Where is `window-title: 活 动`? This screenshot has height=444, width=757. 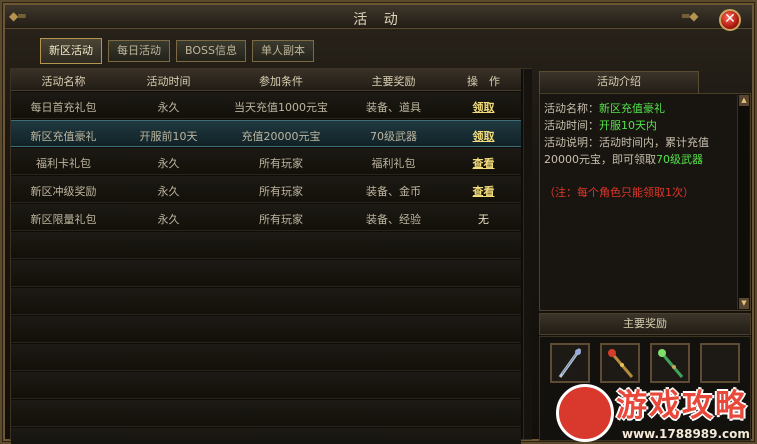
window-title: 活 动 is located at coordinates (378, 20).